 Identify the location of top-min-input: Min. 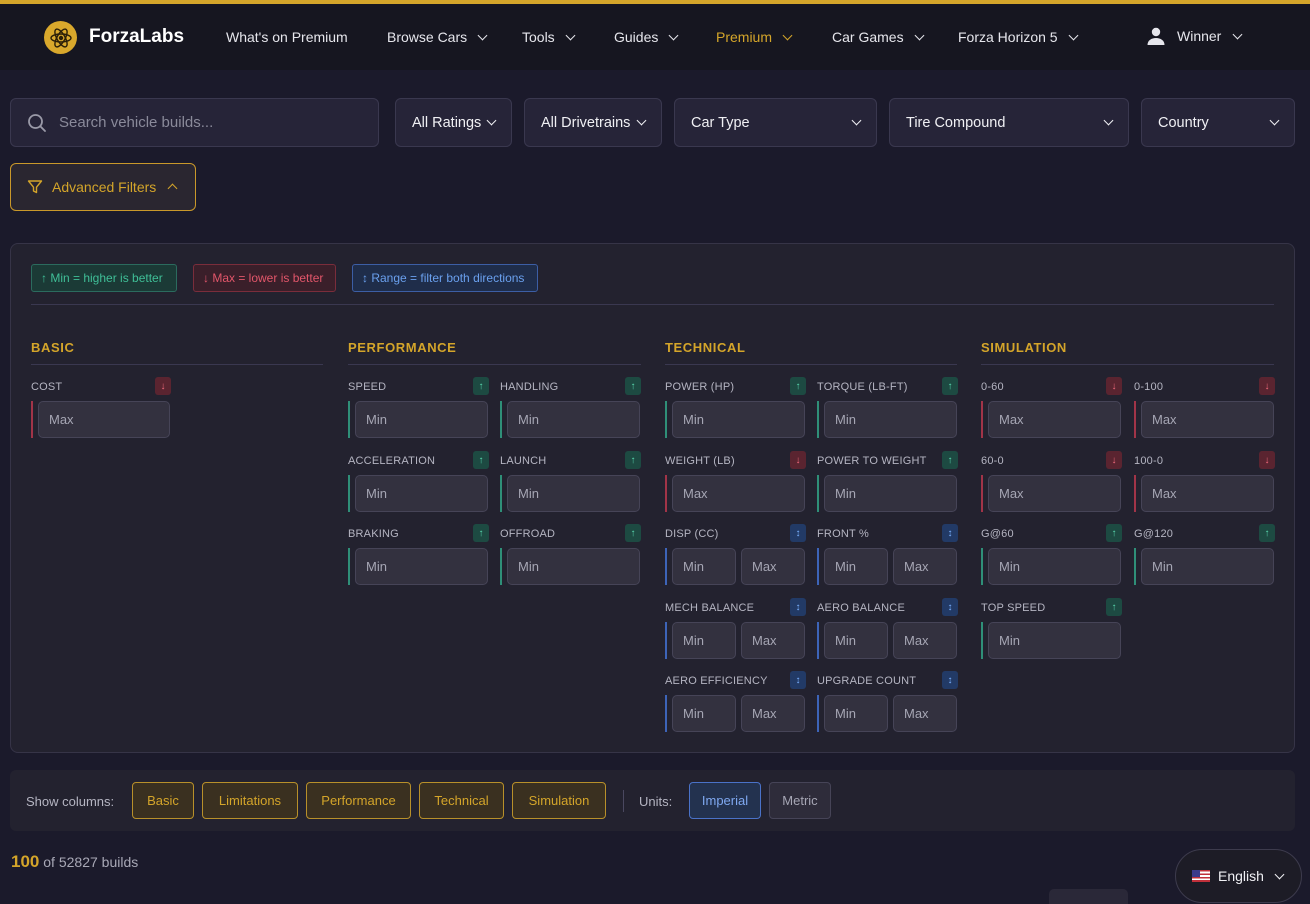
(1054, 640).